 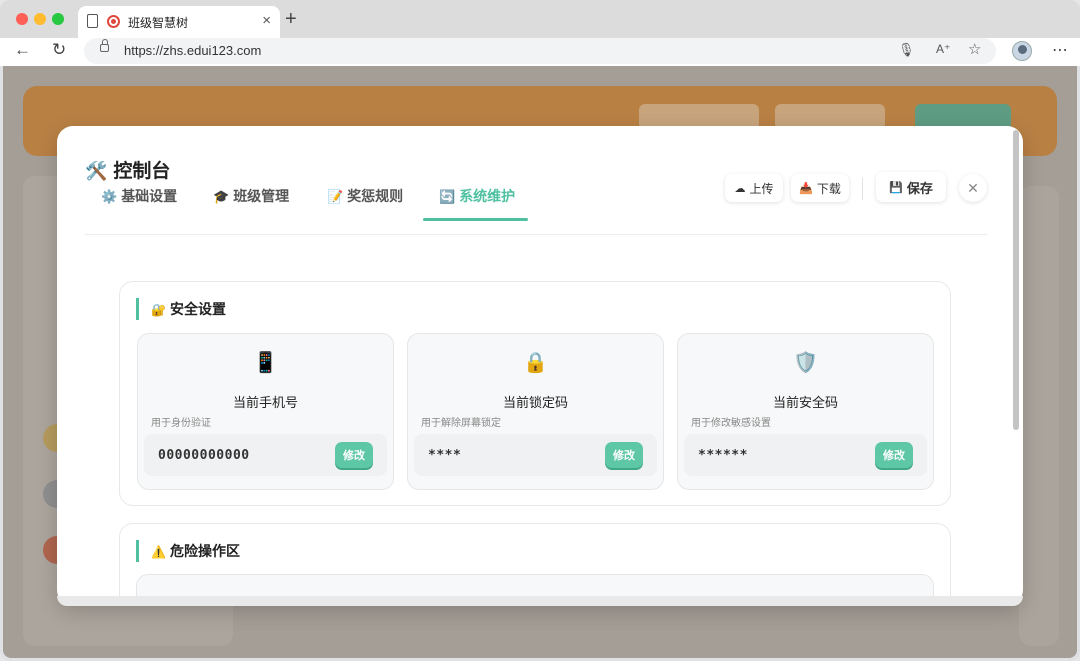 I want to click on header-divider, so click(x=536, y=234).